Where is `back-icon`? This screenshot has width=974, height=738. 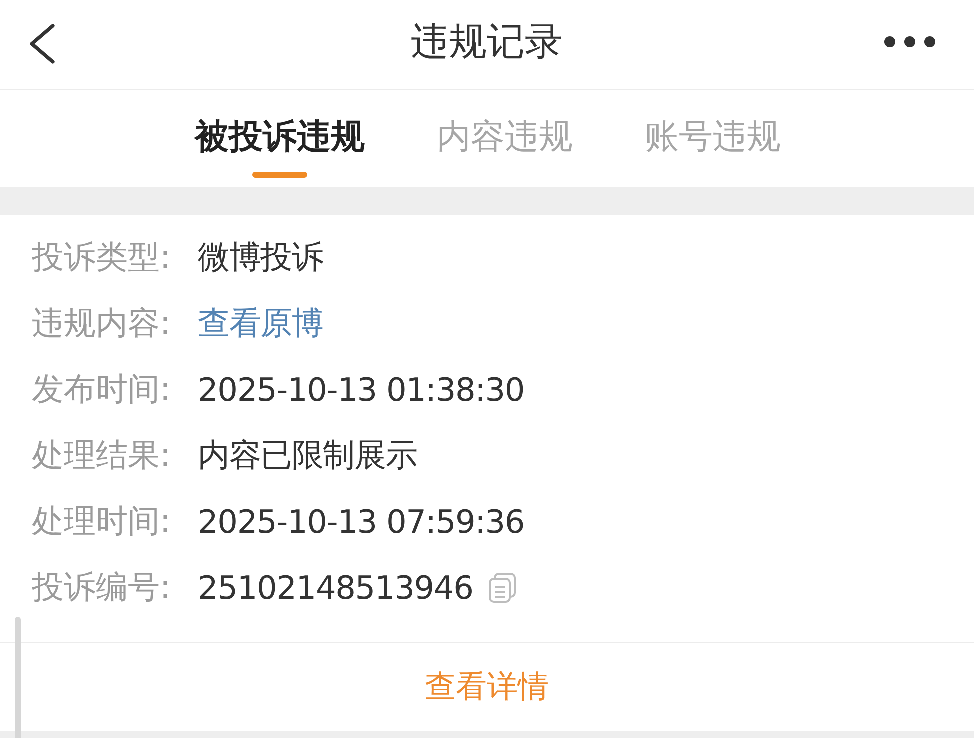
back-icon is located at coordinates (42, 44).